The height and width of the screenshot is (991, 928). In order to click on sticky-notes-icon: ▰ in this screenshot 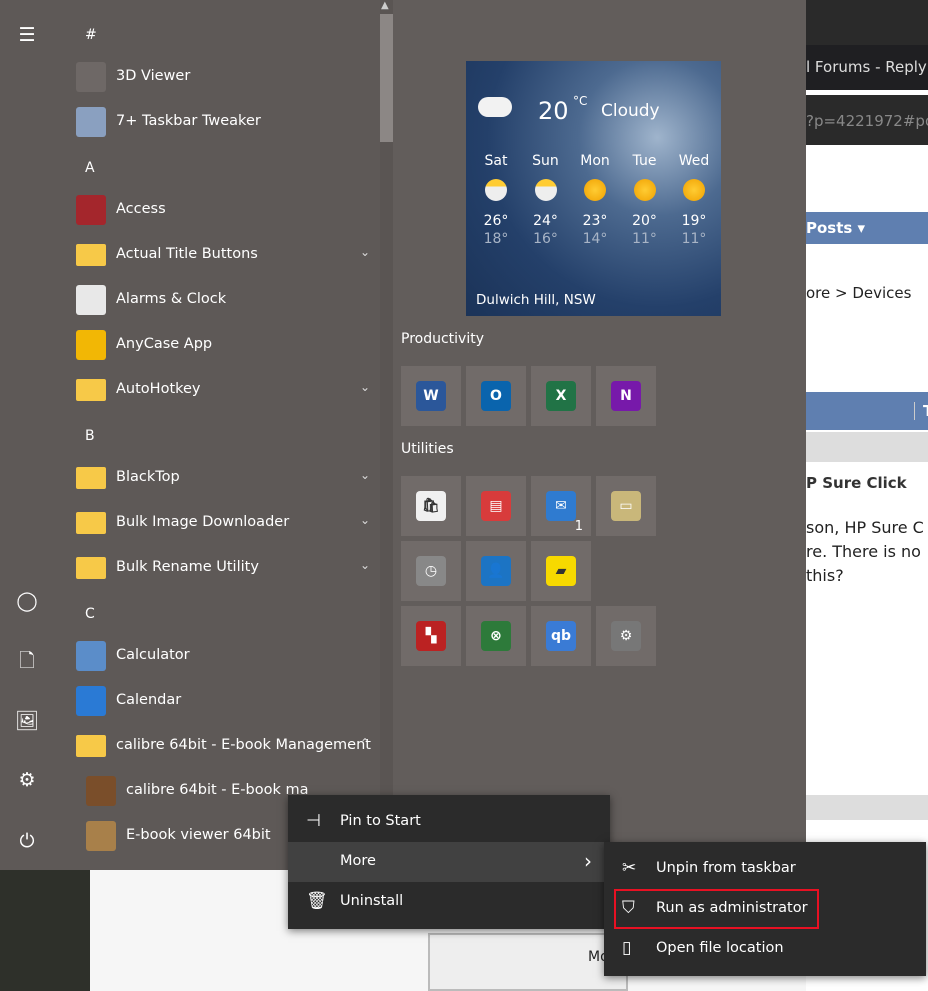, I will do `click(561, 571)`.